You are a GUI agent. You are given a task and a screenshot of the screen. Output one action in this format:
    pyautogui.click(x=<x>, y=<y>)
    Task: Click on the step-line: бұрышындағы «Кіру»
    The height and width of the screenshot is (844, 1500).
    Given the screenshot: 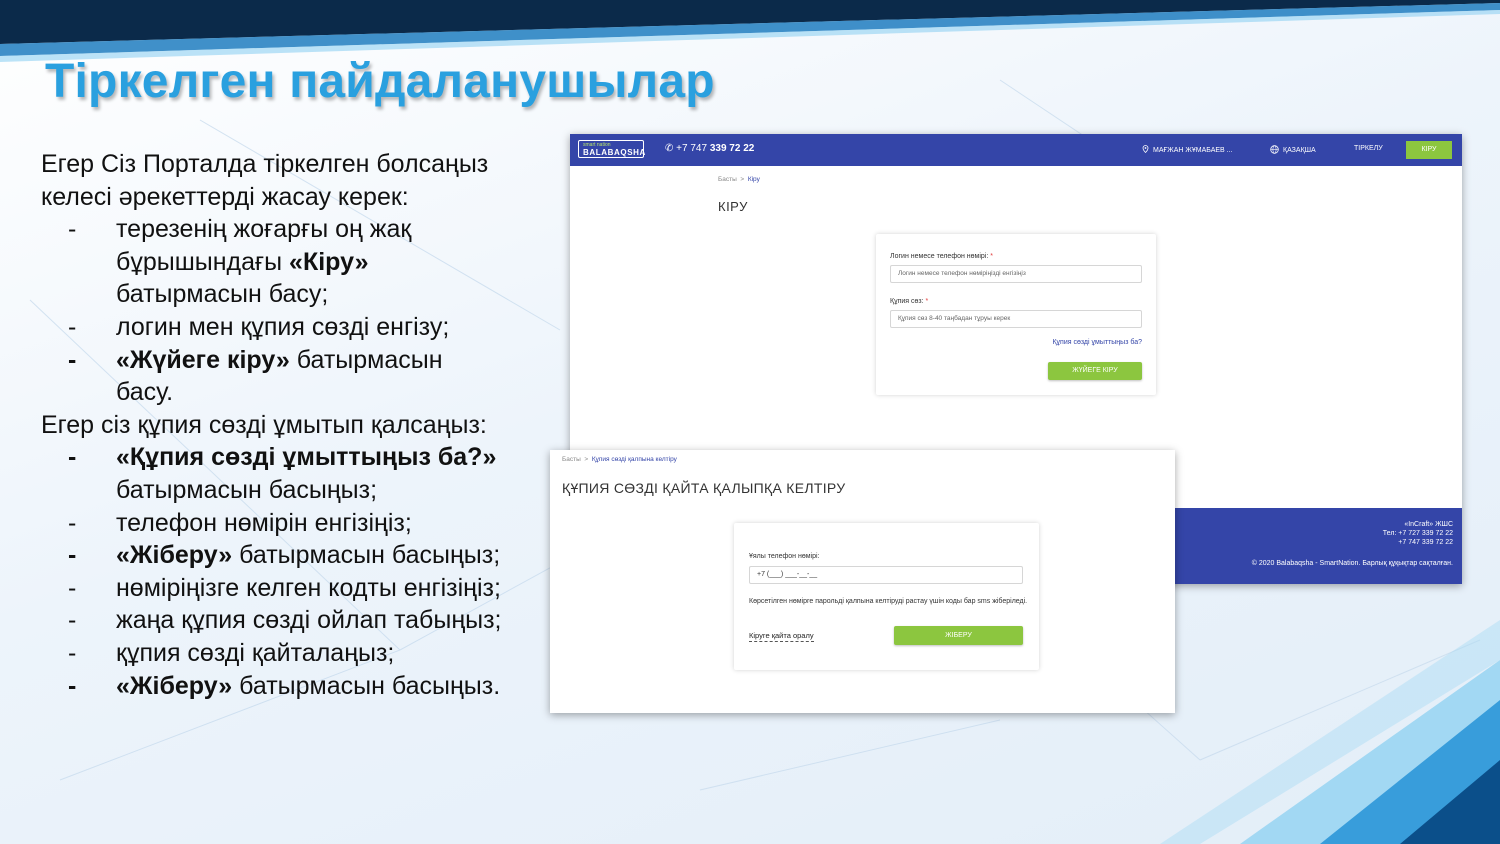 What is the action you would take?
    pyautogui.click(x=328, y=262)
    